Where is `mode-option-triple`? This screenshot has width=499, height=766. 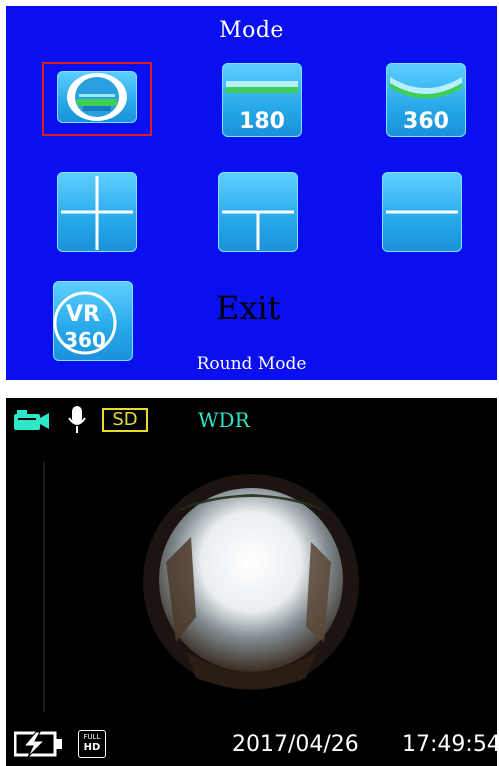
mode-option-triple is located at coordinates (258, 212).